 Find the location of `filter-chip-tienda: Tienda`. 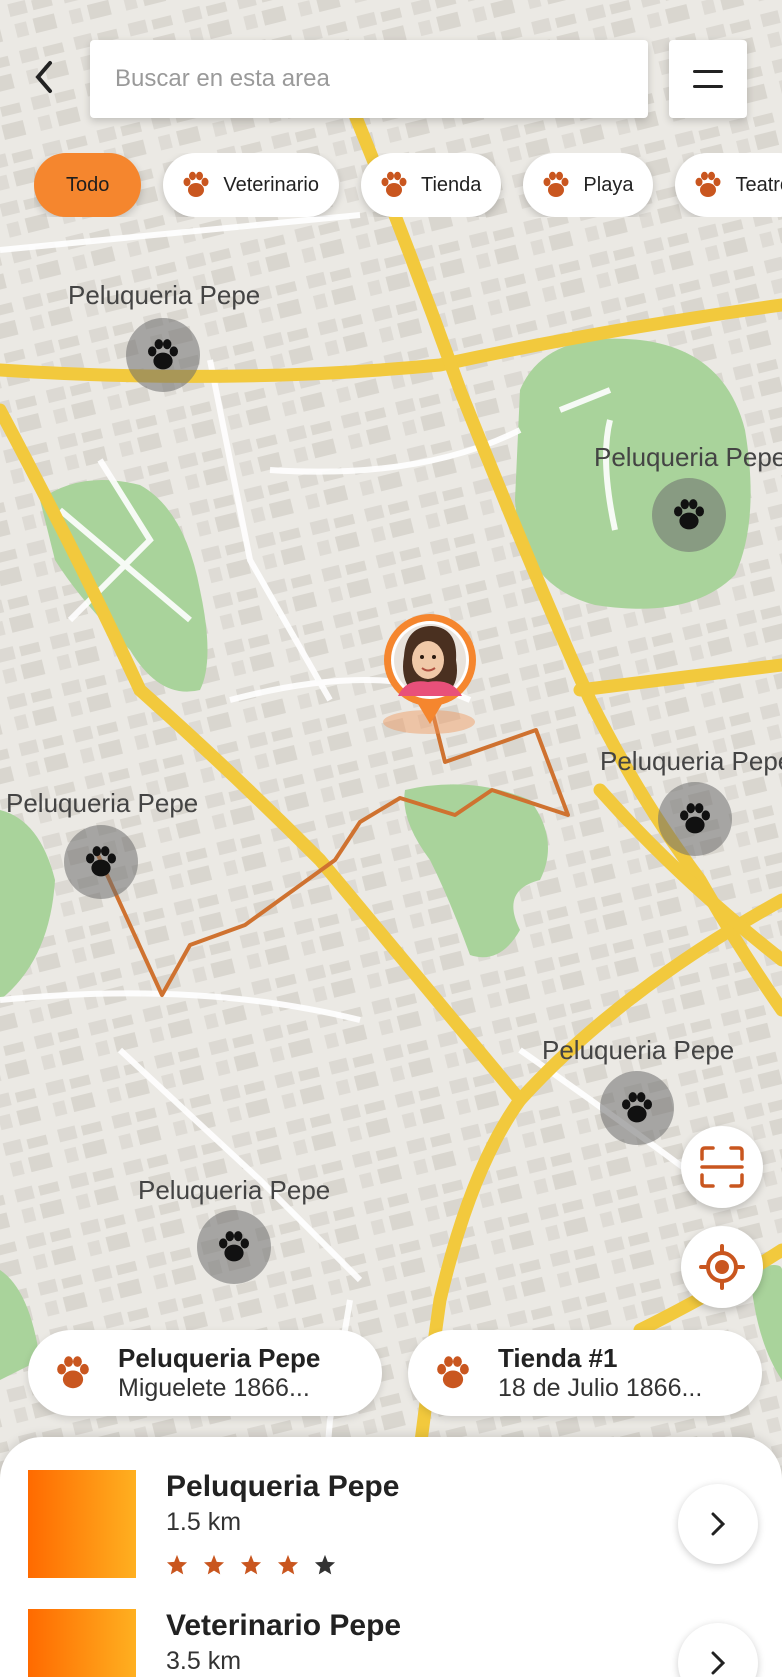

filter-chip-tienda: Tienda is located at coordinates (431, 185).